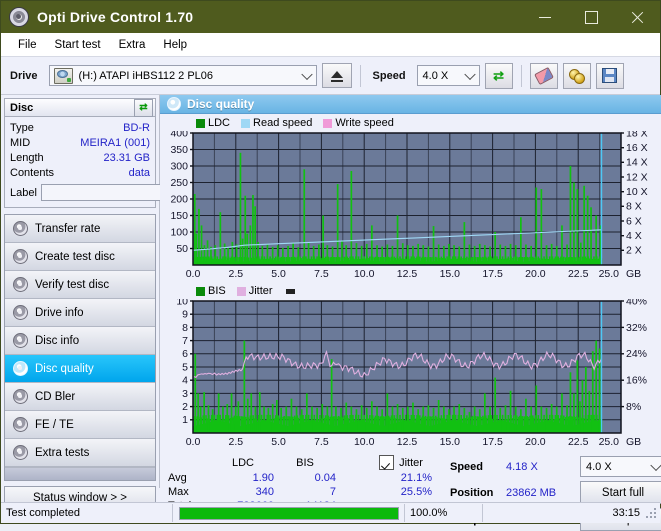 The image size is (661, 531). I want to click on sidebar-item-drive-info: Drive info, so click(80, 313).